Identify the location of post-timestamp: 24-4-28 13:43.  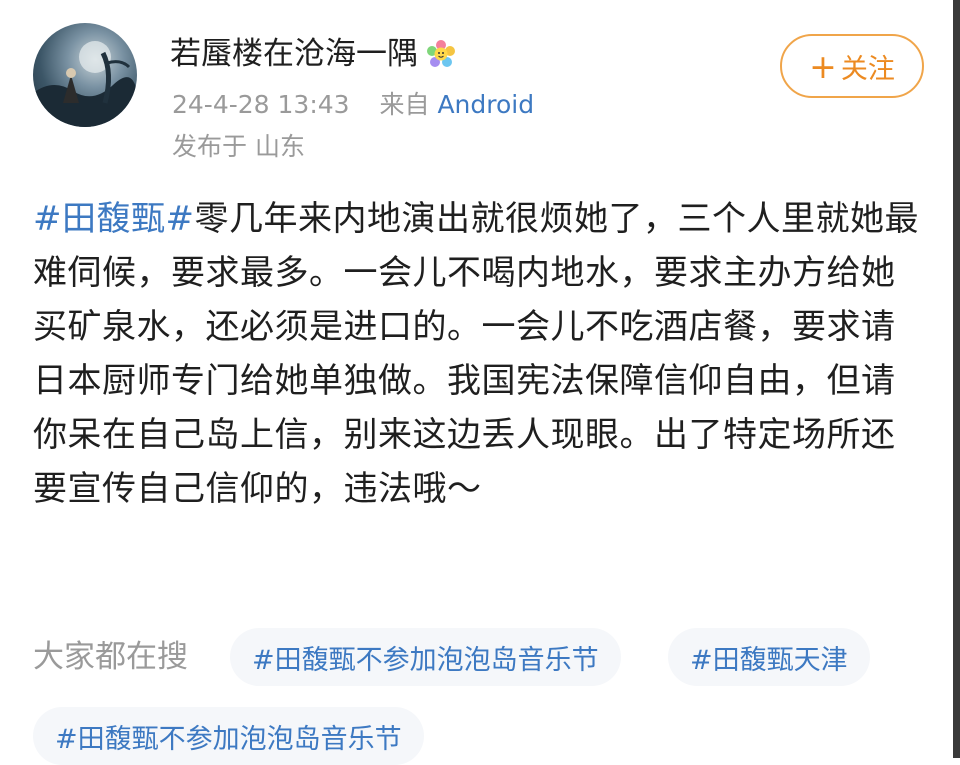
(261, 104).